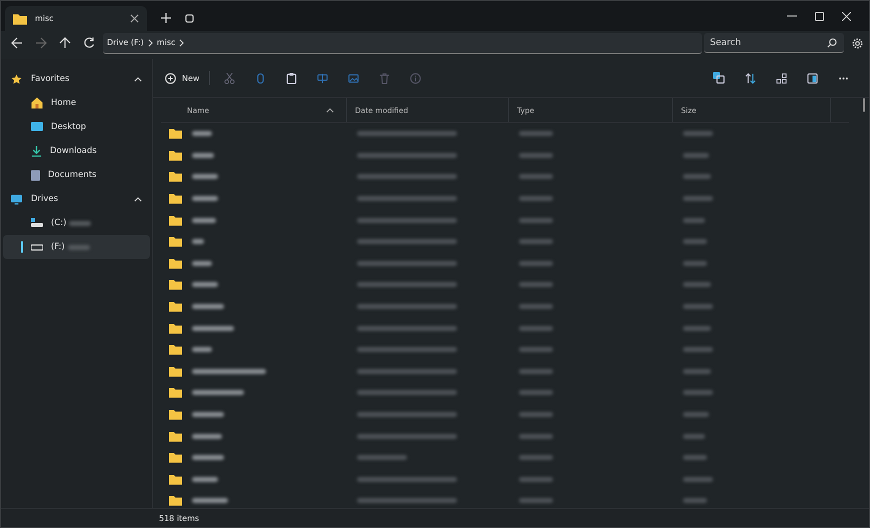 Image resolution: width=870 pixels, height=528 pixels. I want to click on sidebar-section-header: Favorites, so click(76, 79).